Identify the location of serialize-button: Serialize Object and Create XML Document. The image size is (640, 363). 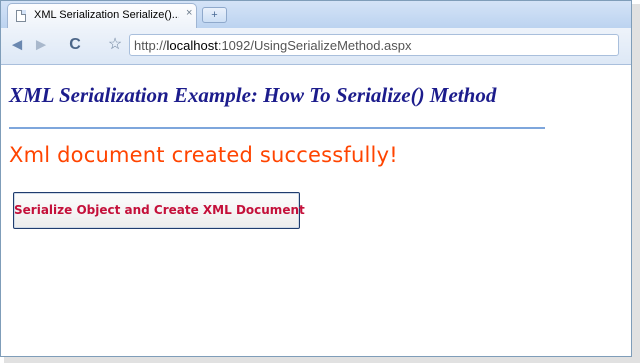
(159, 210).